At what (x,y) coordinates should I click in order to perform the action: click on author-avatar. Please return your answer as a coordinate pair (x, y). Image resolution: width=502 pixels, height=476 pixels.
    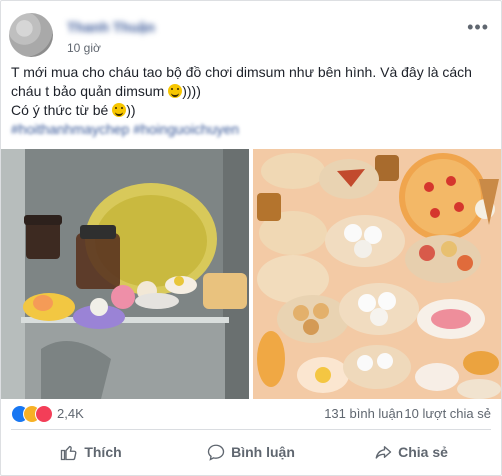
    Looking at the image, I should click on (31, 35).